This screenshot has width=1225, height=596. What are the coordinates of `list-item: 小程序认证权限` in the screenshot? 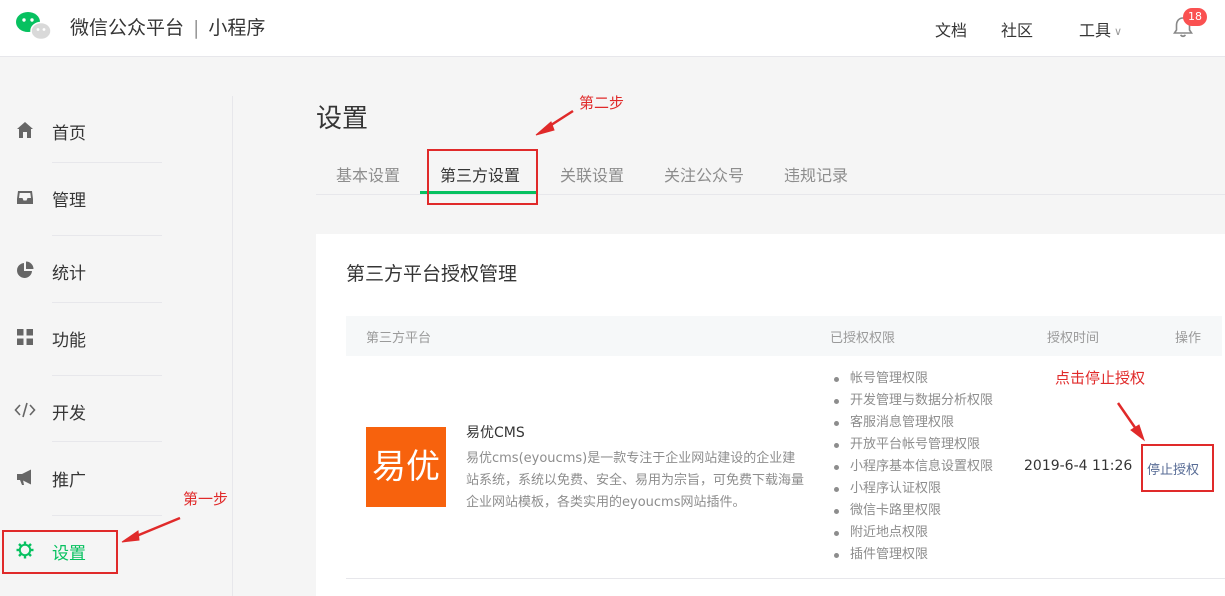 It's located at (911, 489).